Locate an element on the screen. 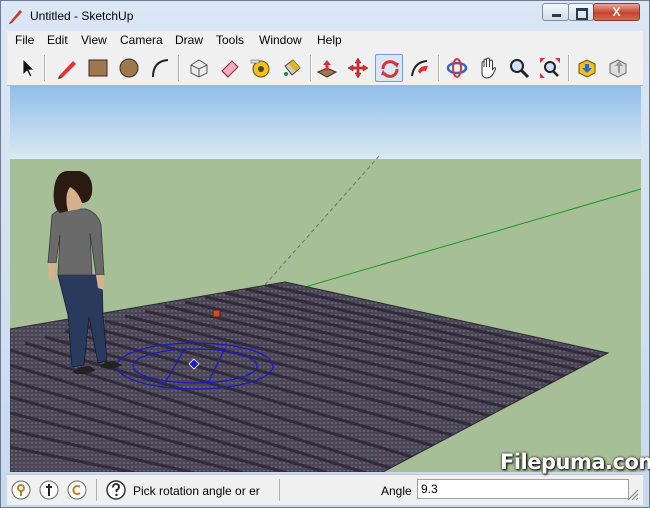 This screenshot has height=508, width=650. hand-icon is located at coordinates (489, 68).